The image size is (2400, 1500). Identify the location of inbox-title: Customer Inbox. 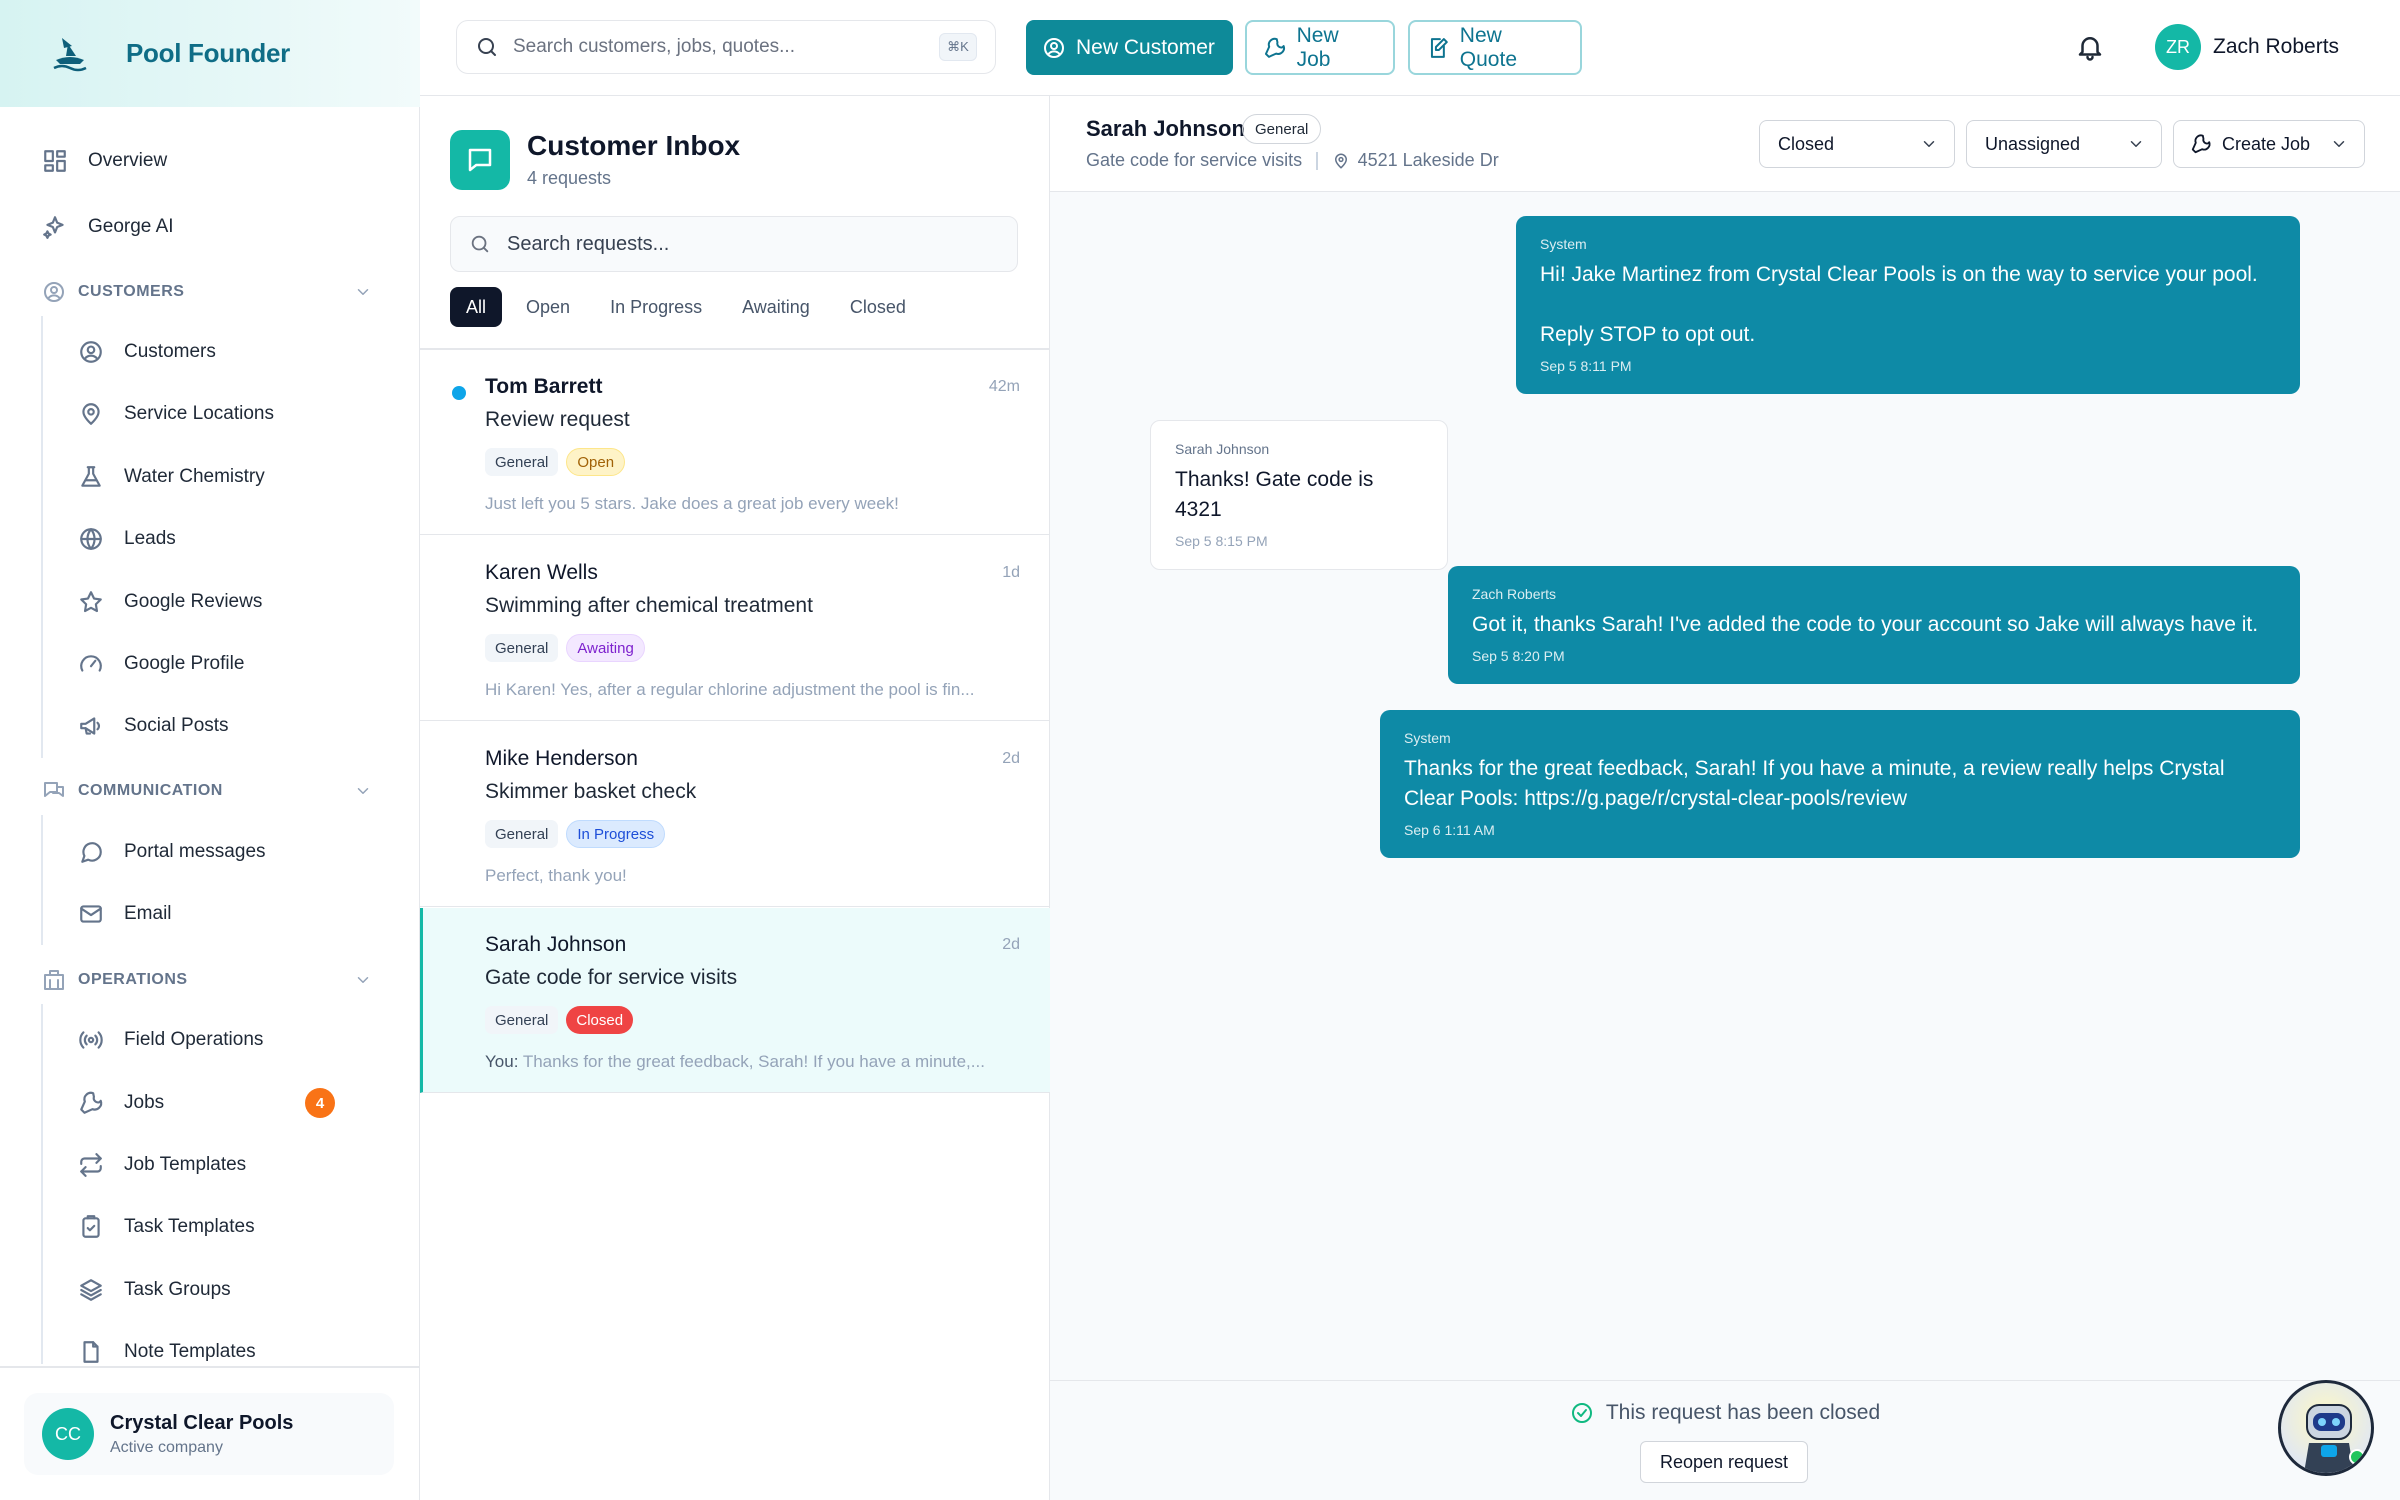
(634, 145).